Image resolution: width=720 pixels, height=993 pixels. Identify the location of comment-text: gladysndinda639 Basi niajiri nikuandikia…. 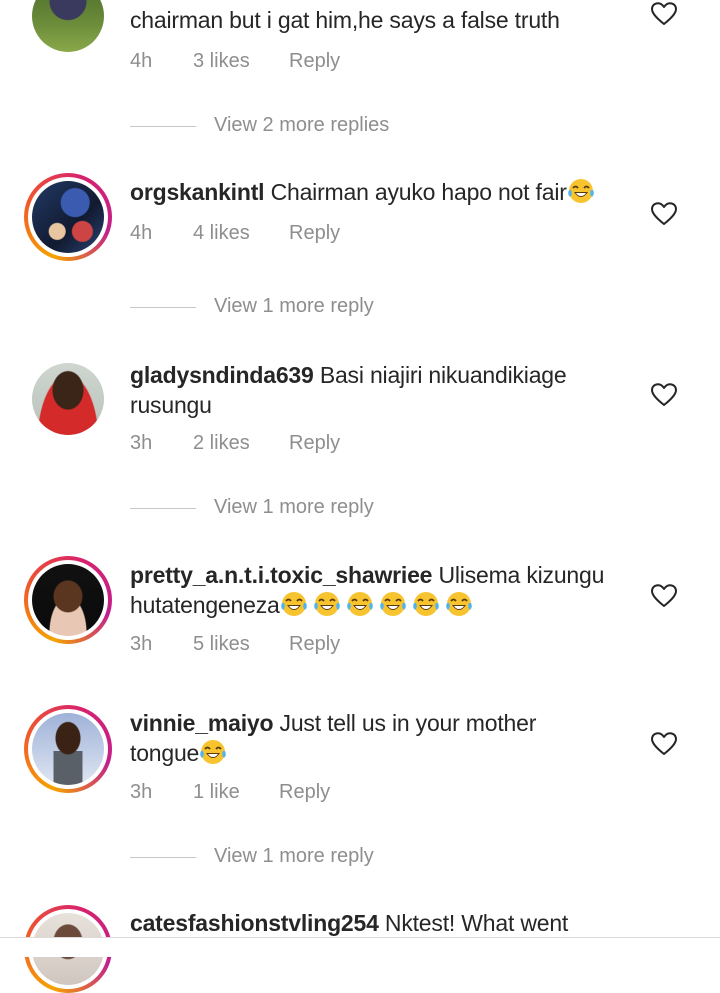
(380, 390).